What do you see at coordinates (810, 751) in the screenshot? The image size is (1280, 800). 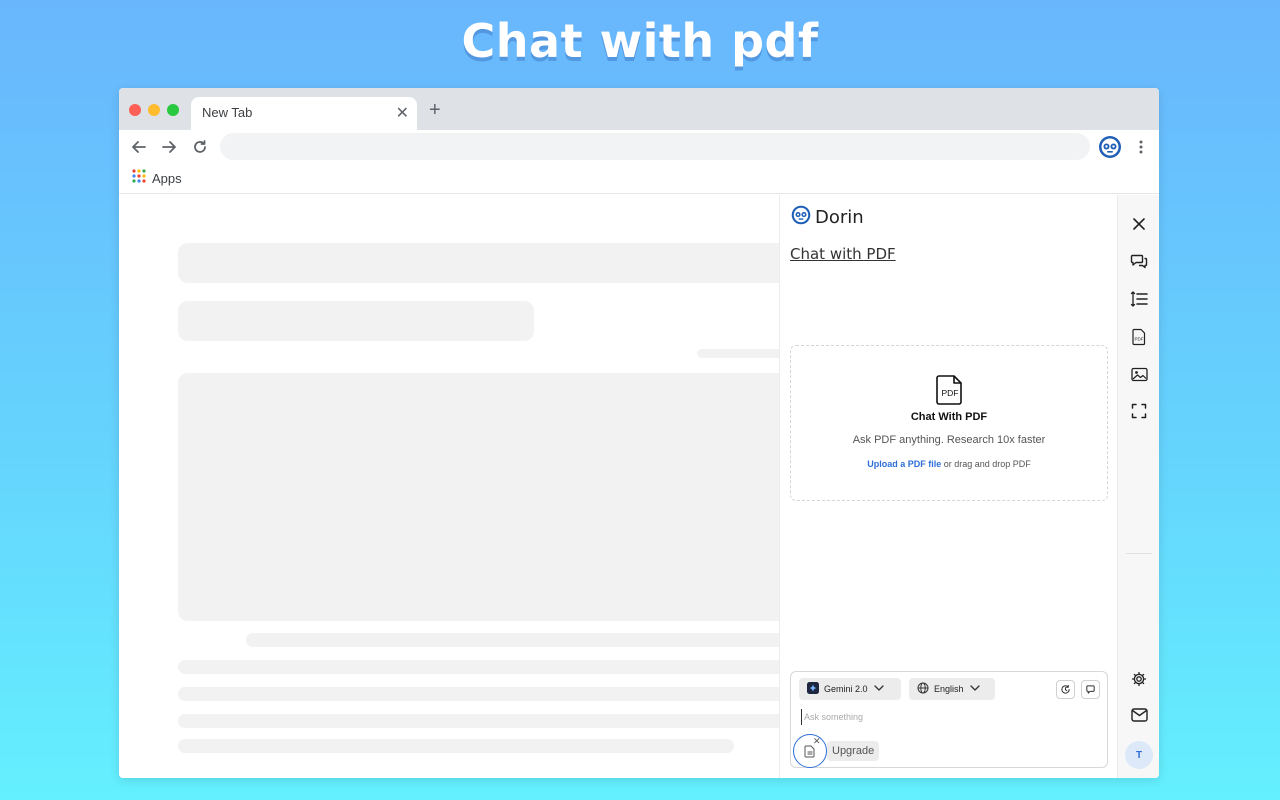 I see `document-icon` at bounding box center [810, 751].